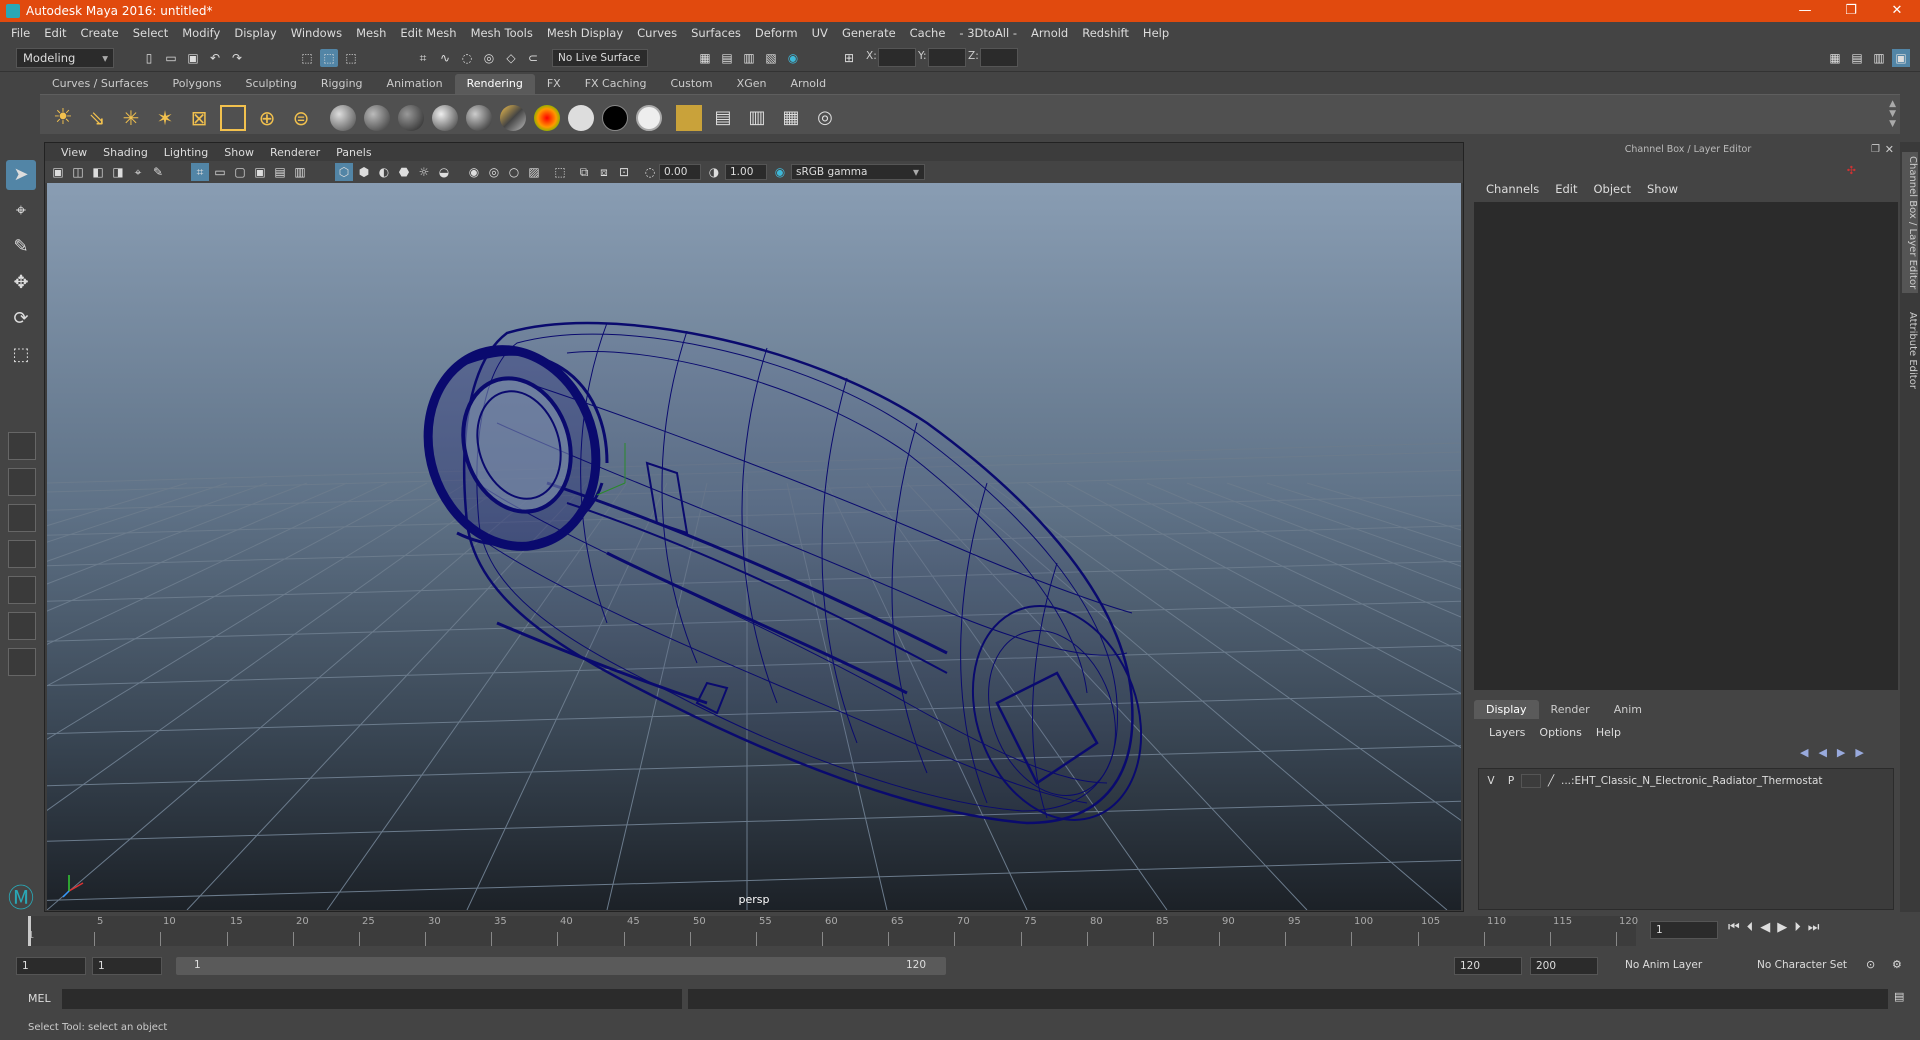  What do you see at coordinates (727, 58) in the screenshot?
I see `render-frame-icon: ▤` at bounding box center [727, 58].